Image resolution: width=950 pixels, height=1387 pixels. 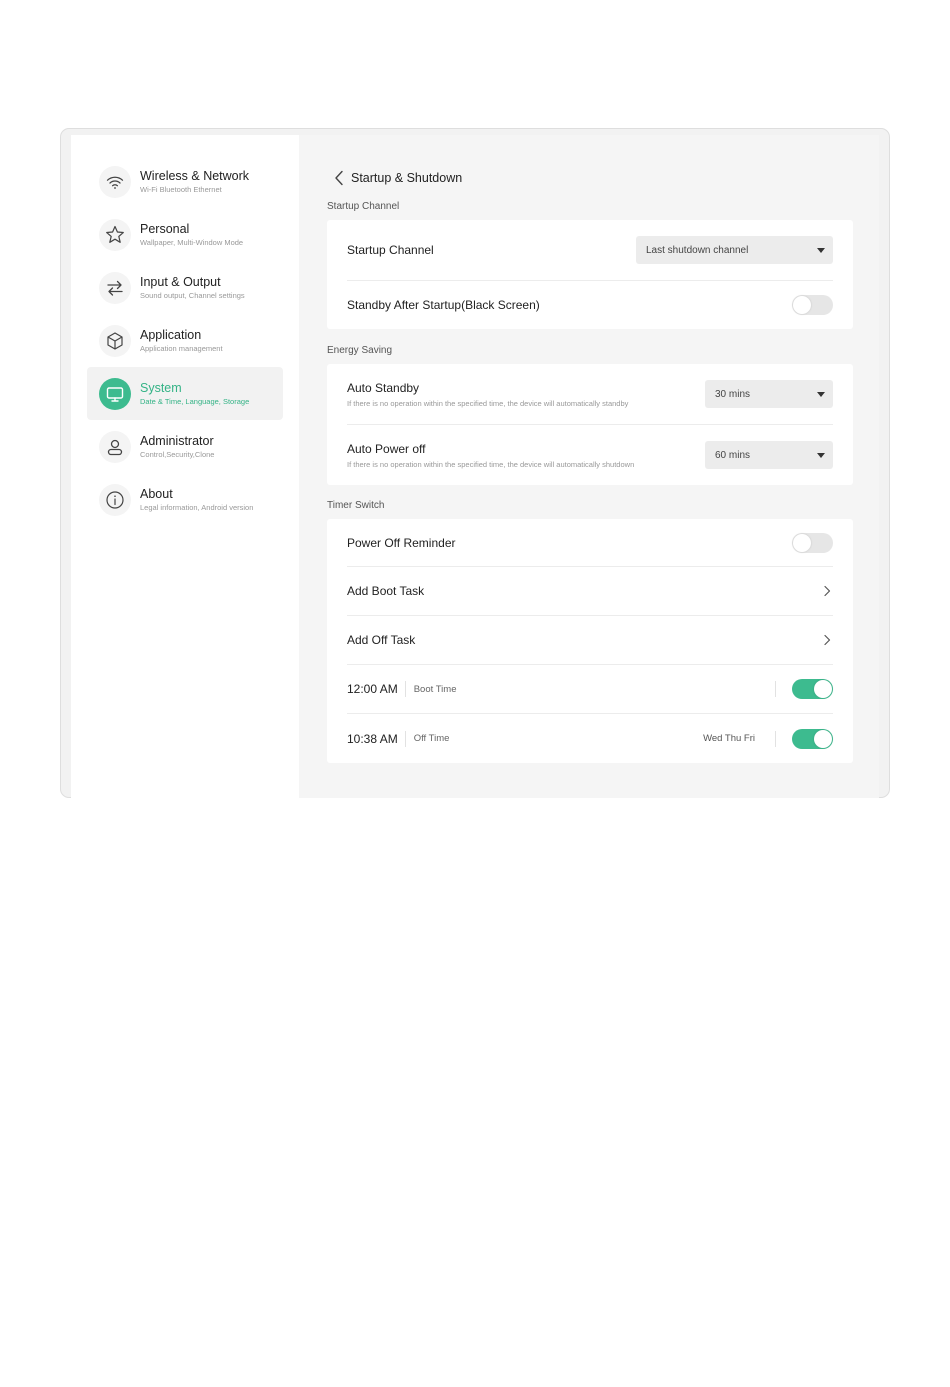 I want to click on wifi-icon, so click(x=115, y=181).